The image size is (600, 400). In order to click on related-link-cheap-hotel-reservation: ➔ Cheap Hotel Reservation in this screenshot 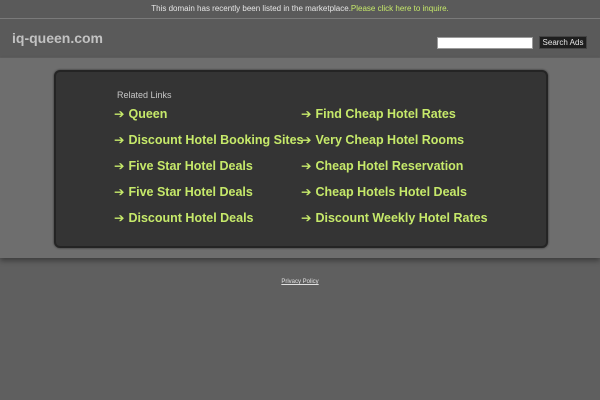, I will do `click(382, 165)`.